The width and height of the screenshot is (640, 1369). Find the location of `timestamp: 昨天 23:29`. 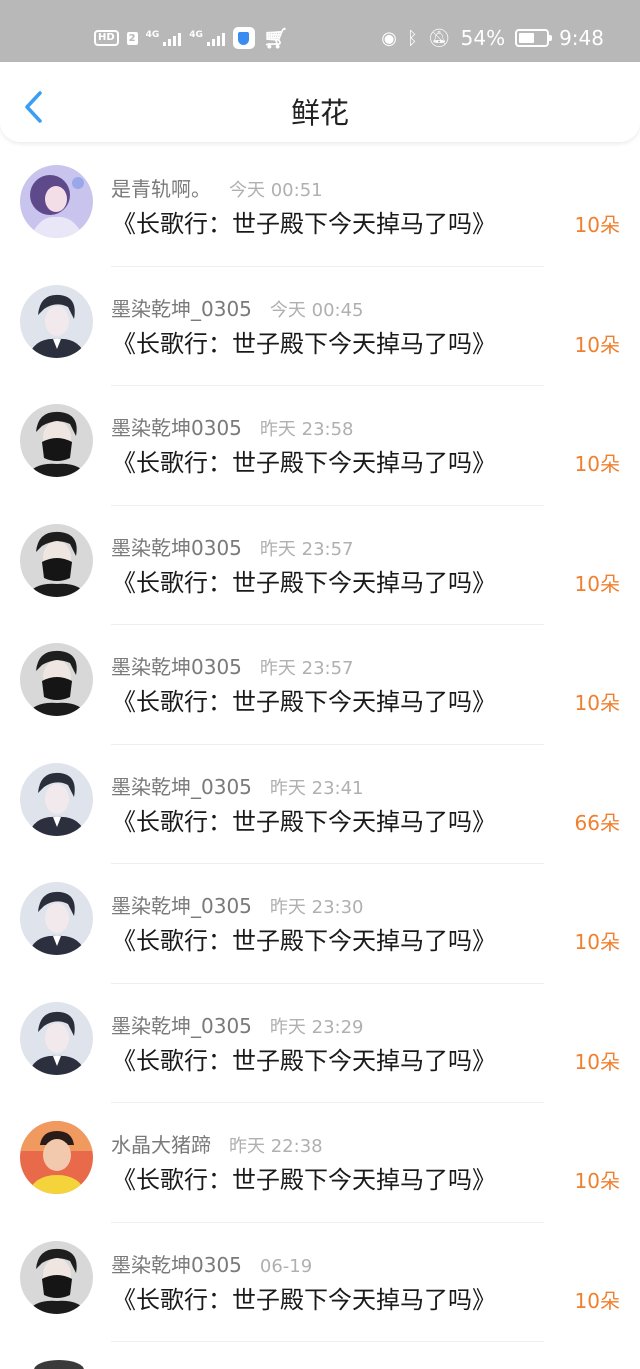

timestamp: 昨天 23:29 is located at coordinates (316, 1027).